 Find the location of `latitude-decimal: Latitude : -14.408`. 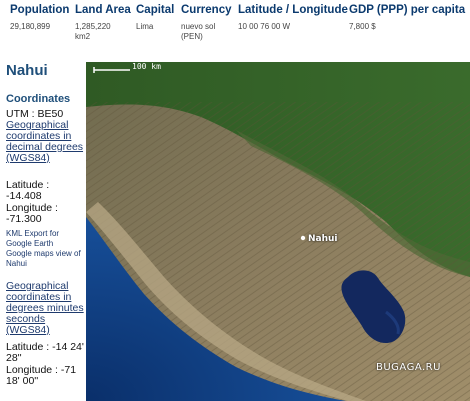

latitude-decimal: Latitude : -14.408 is located at coordinates (28, 190).